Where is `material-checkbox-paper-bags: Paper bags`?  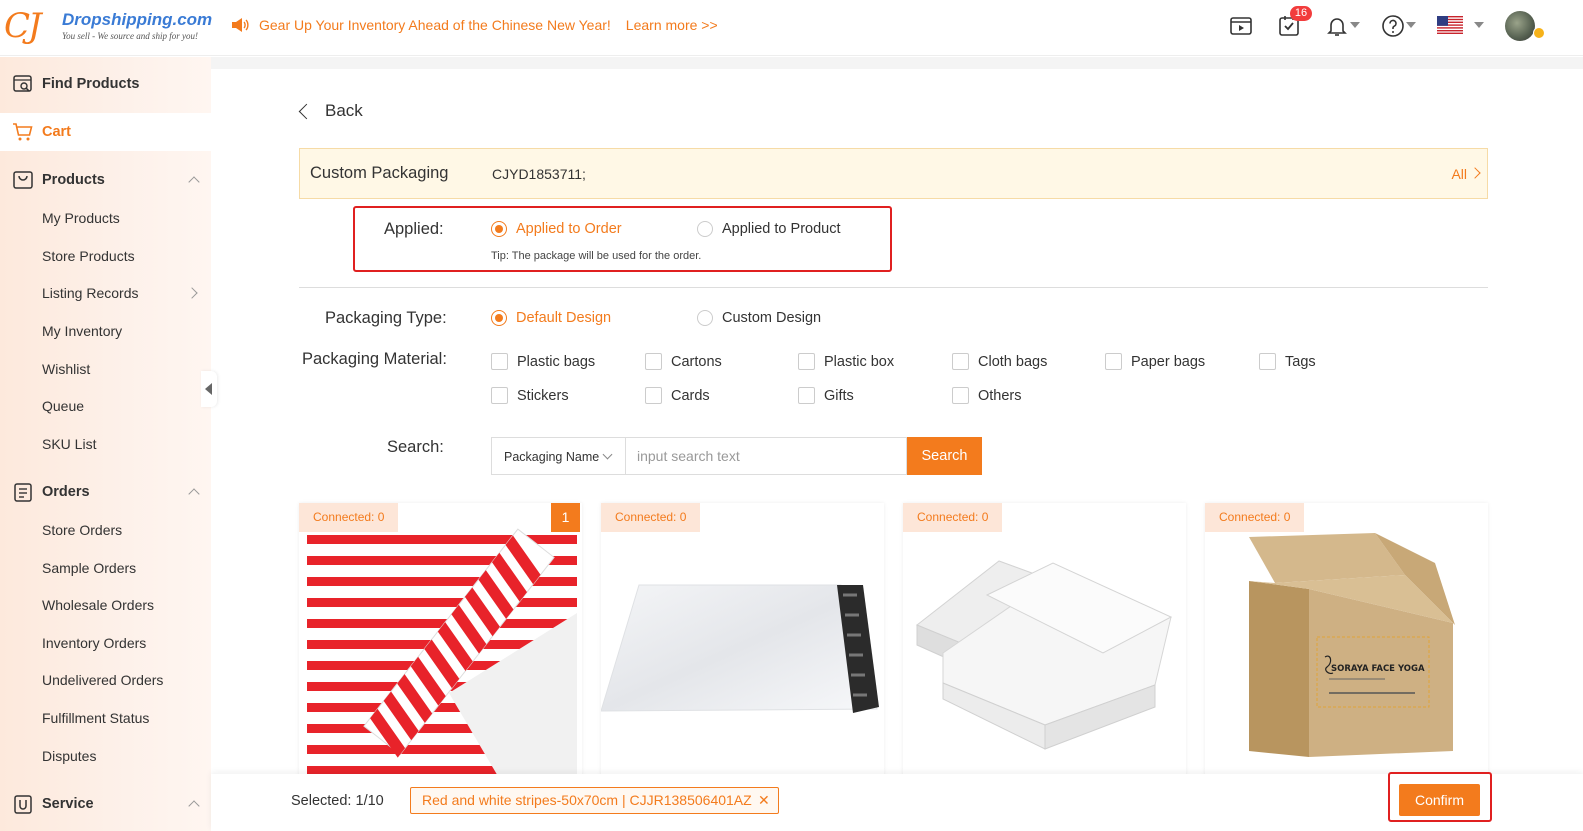
material-checkbox-paper-bags: Paper bags is located at coordinates (1155, 361).